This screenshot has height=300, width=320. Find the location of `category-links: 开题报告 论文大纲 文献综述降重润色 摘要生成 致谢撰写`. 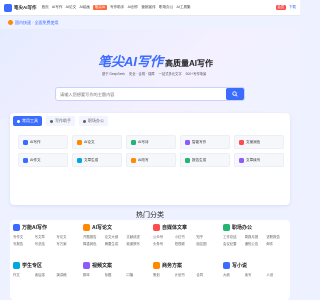

category-links: 开题报告 论文大纲 文献综述降重润色 摘要生成 致谢撰写 is located at coordinates (115, 240).